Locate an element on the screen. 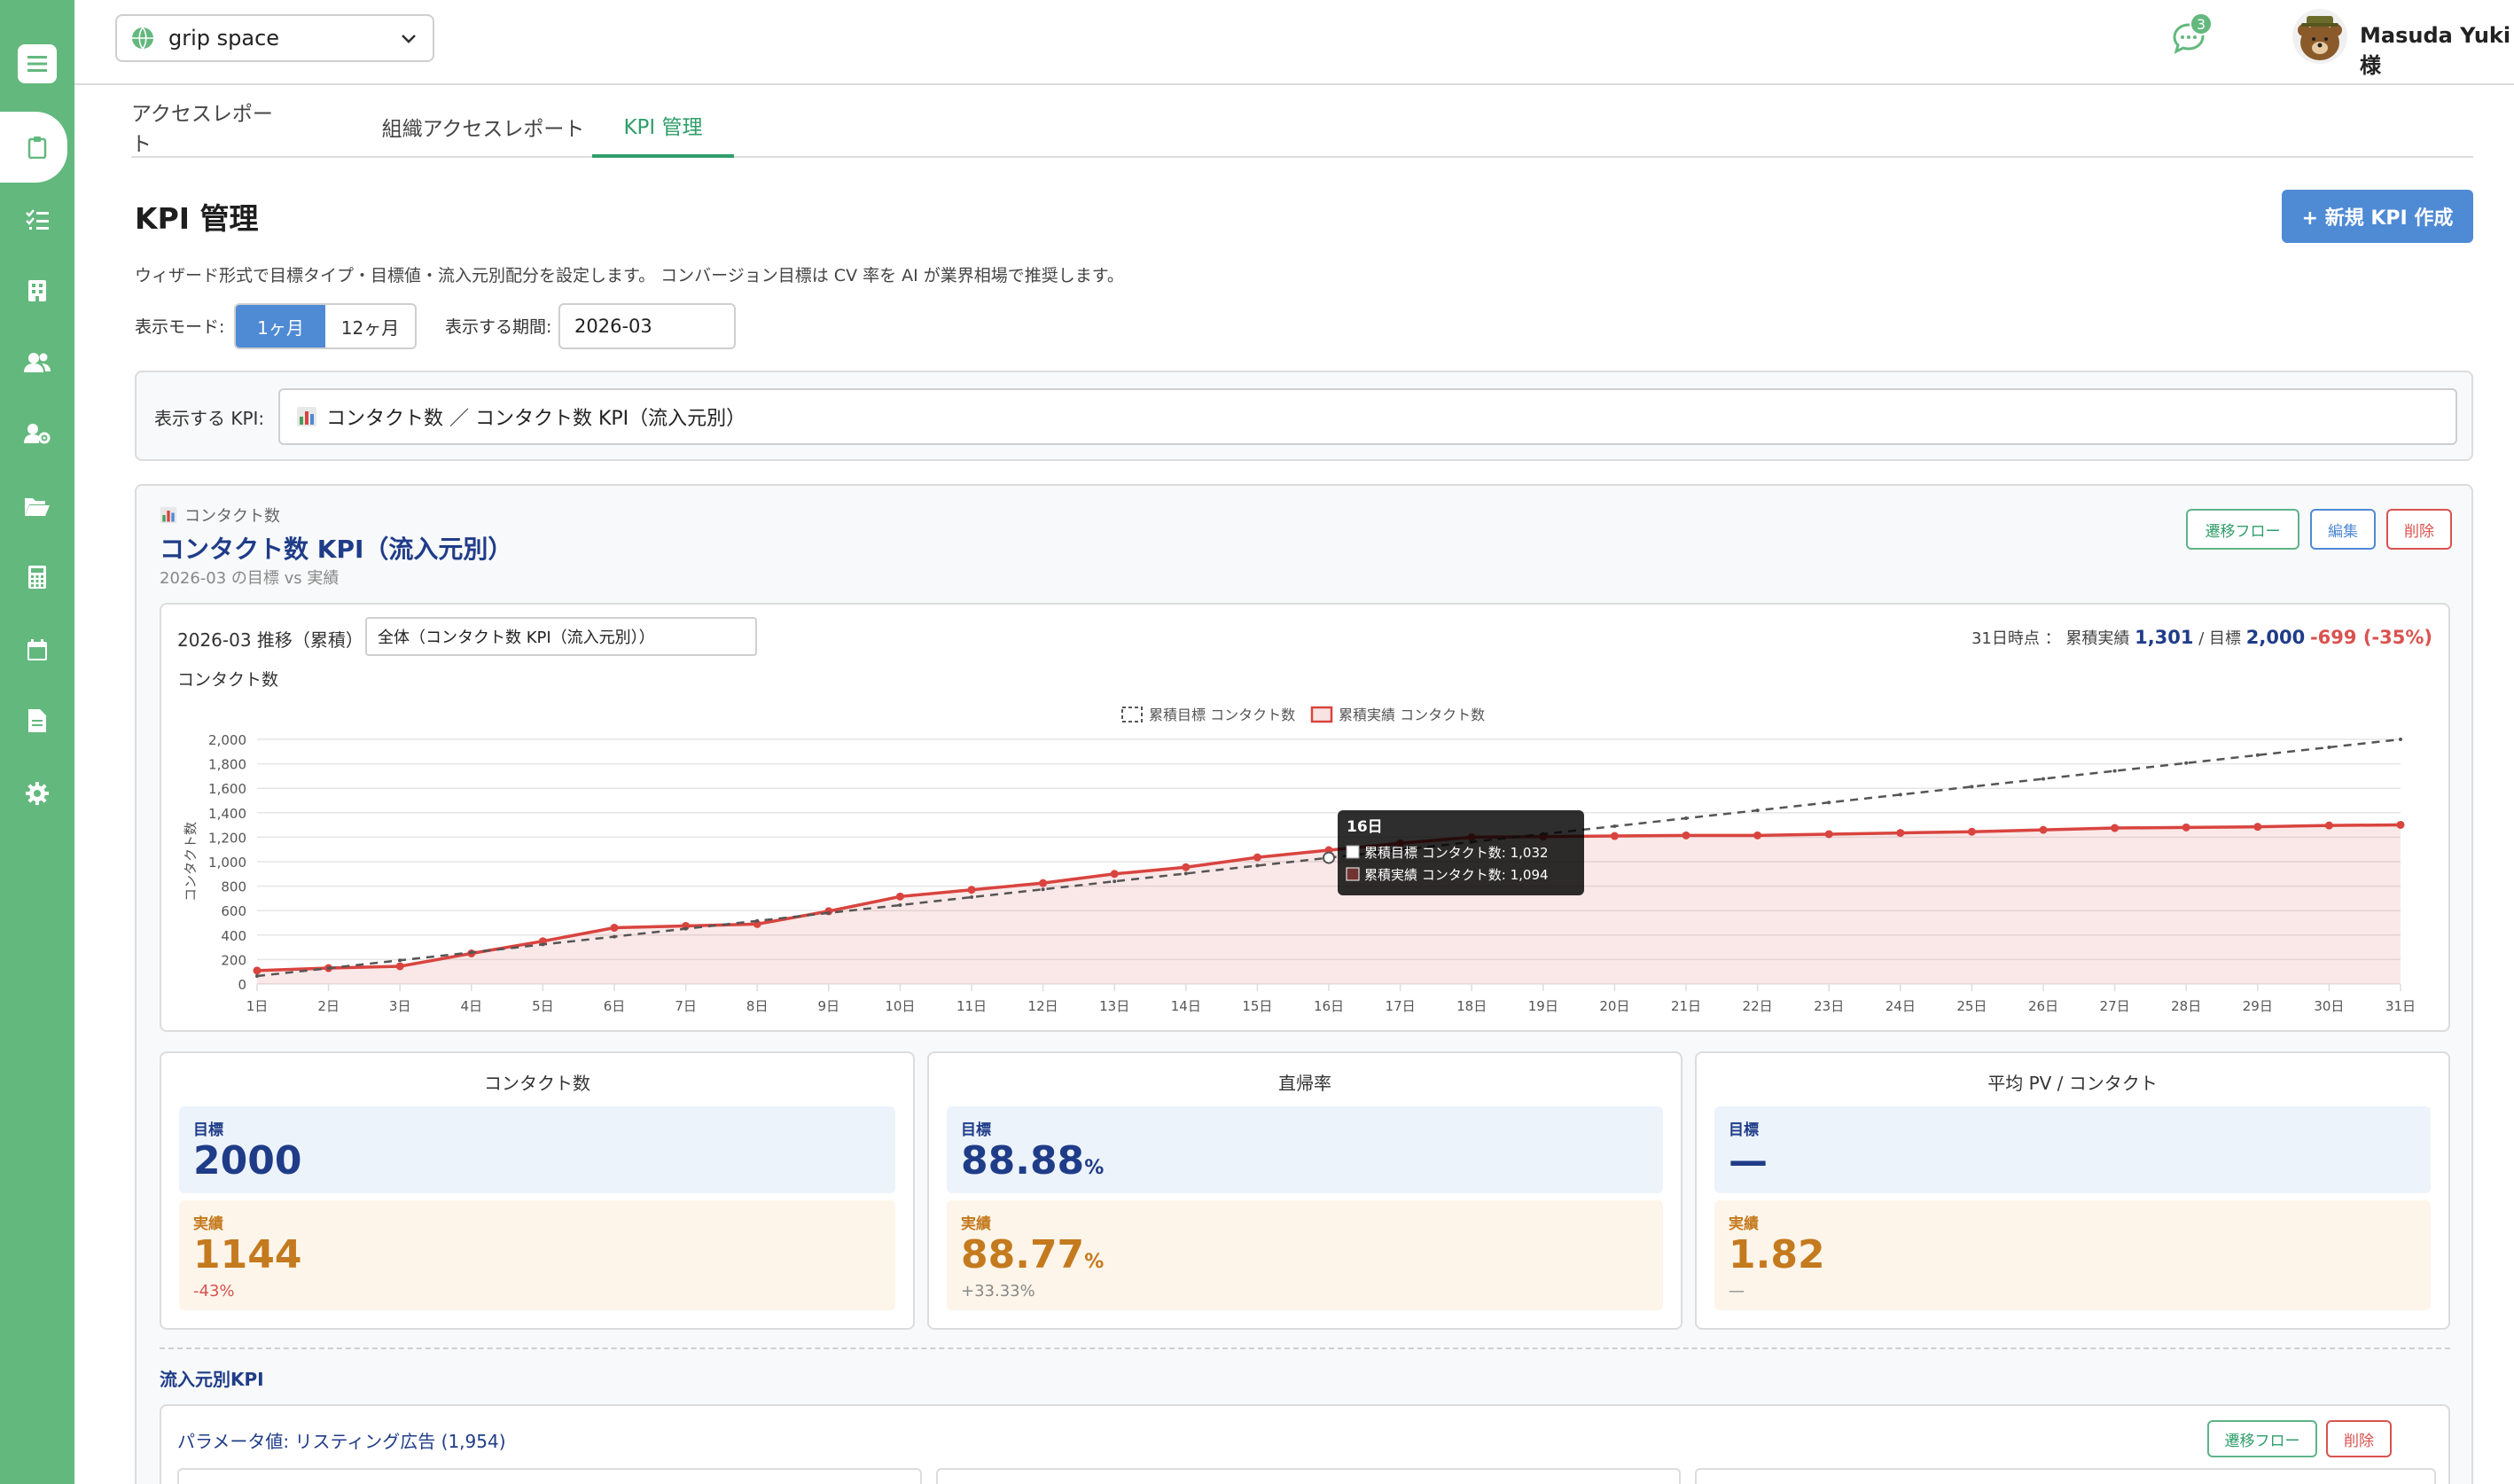 This screenshot has height=1484, width=2514. tab-org-access-report: 組織アクセスレポート is located at coordinates (483, 127).